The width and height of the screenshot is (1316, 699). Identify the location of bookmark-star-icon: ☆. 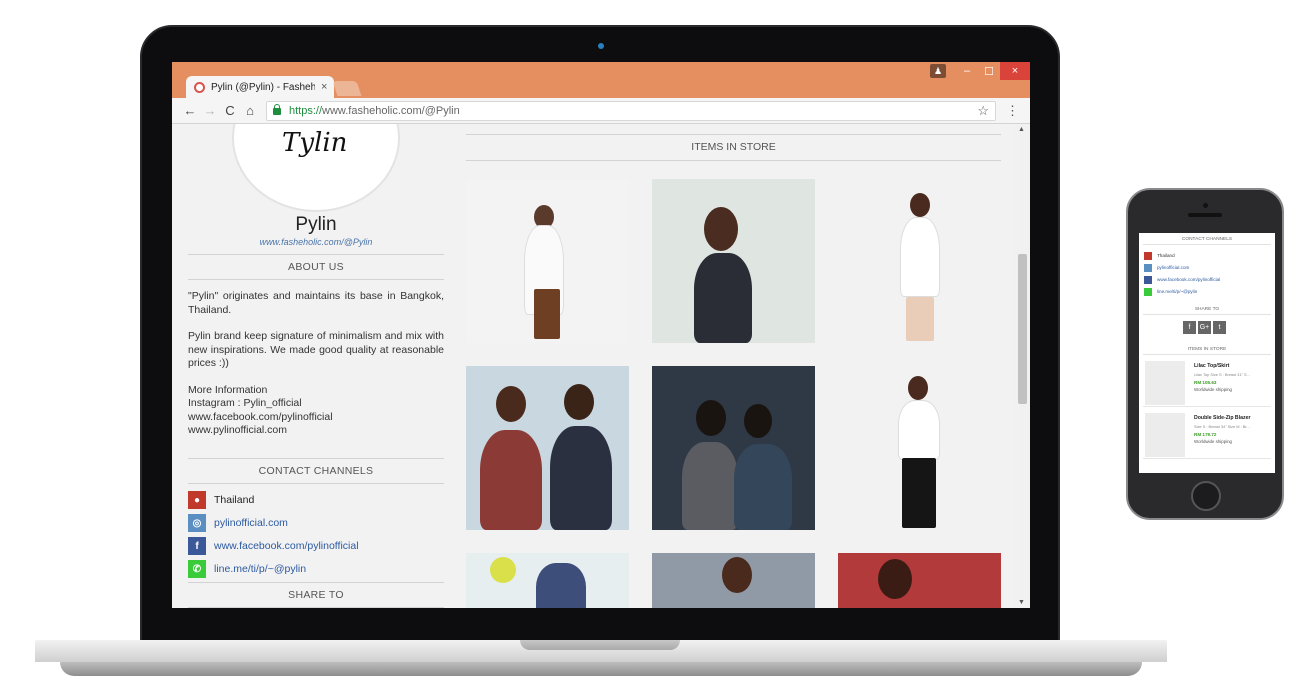
(983, 111).